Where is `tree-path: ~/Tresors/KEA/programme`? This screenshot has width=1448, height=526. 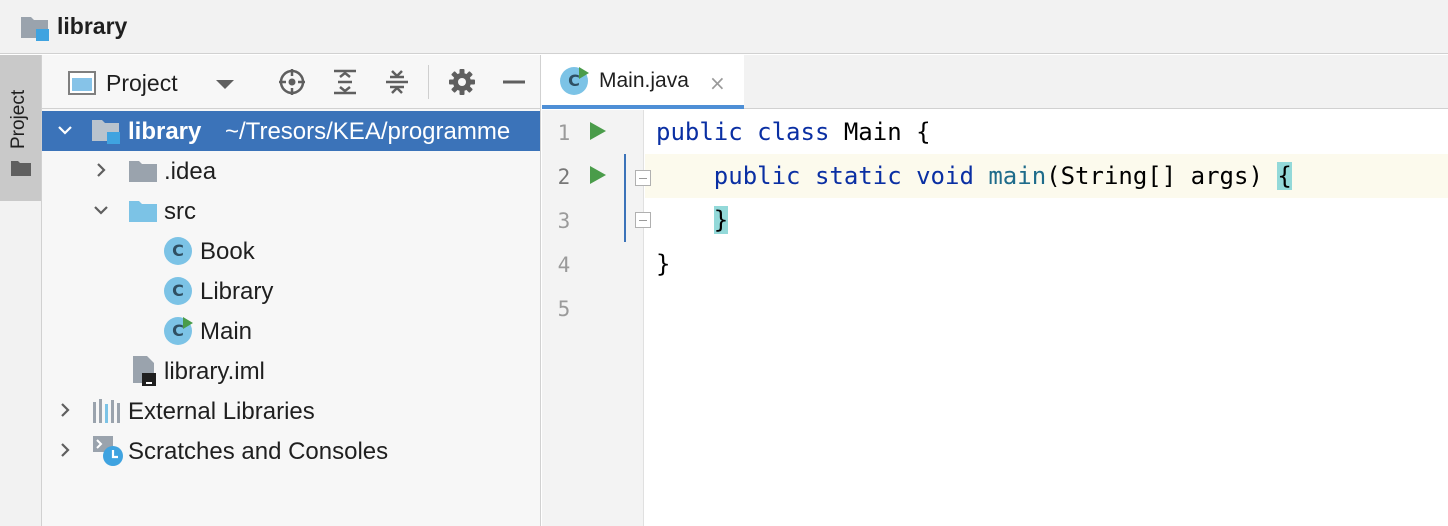 tree-path: ~/Tresors/KEA/programme is located at coordinates (368, 131).